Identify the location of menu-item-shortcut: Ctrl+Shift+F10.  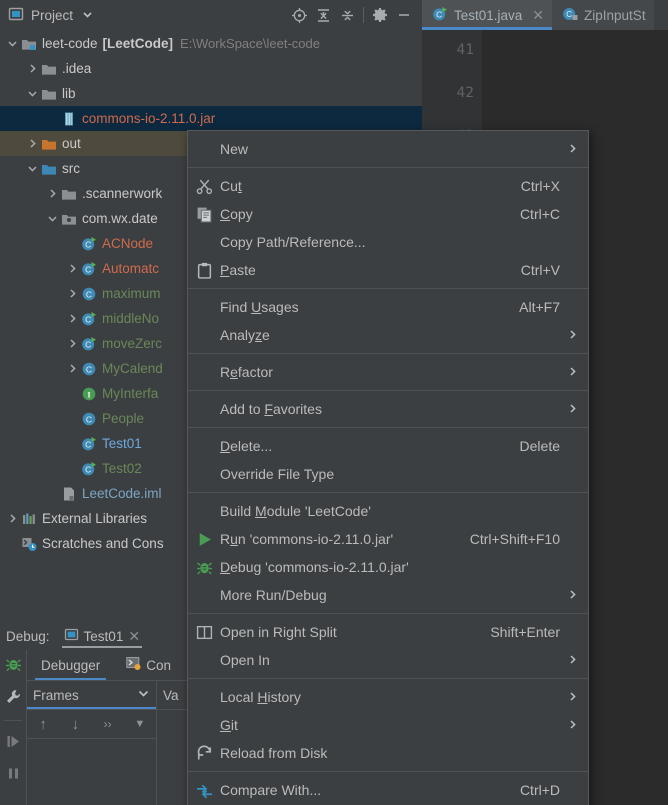
(514, 539).